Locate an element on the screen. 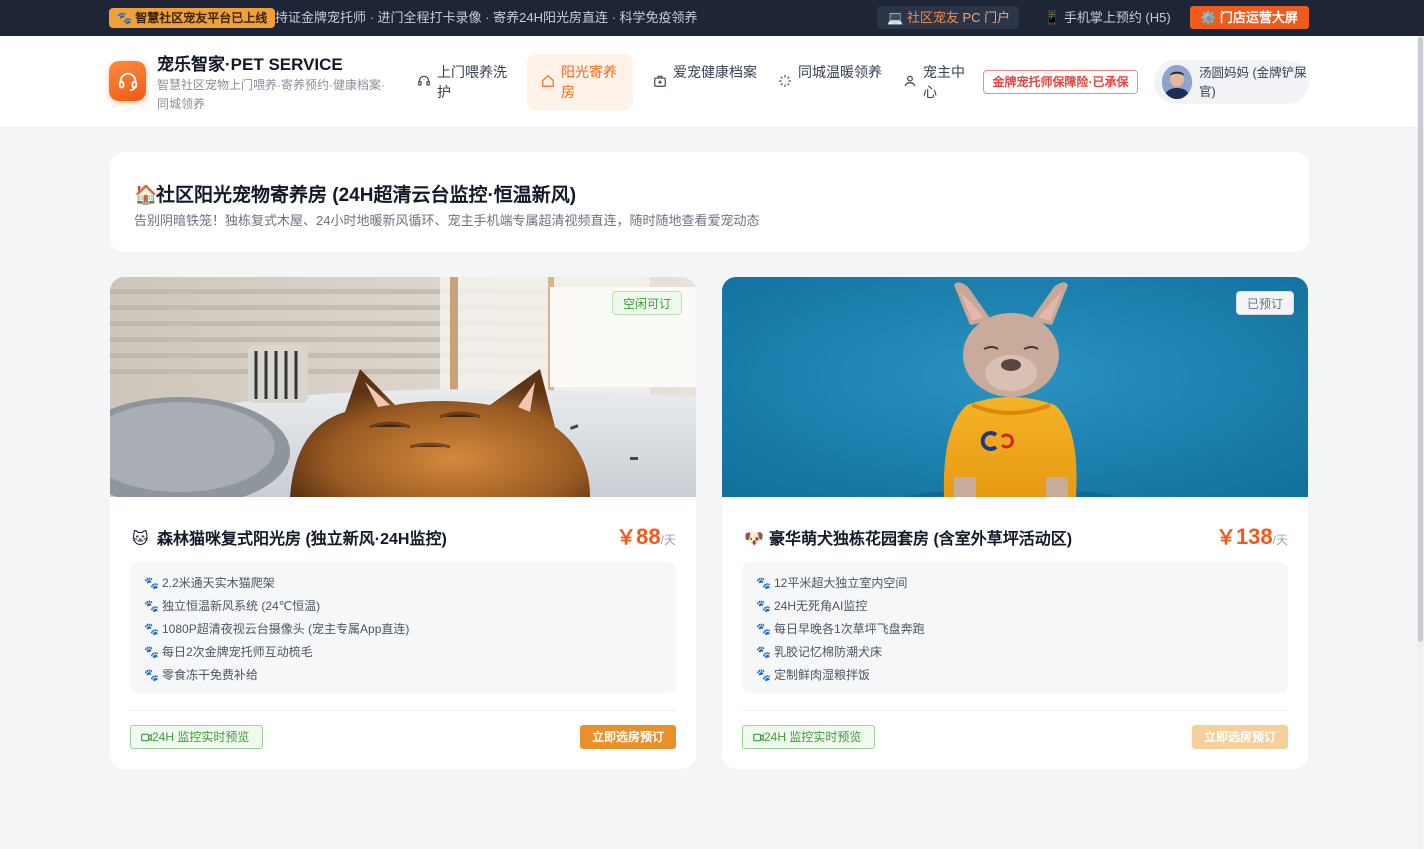 Image resolution: width=1424 pixels, height=849 pixels. avatar is located at coordinates (1177, 82).